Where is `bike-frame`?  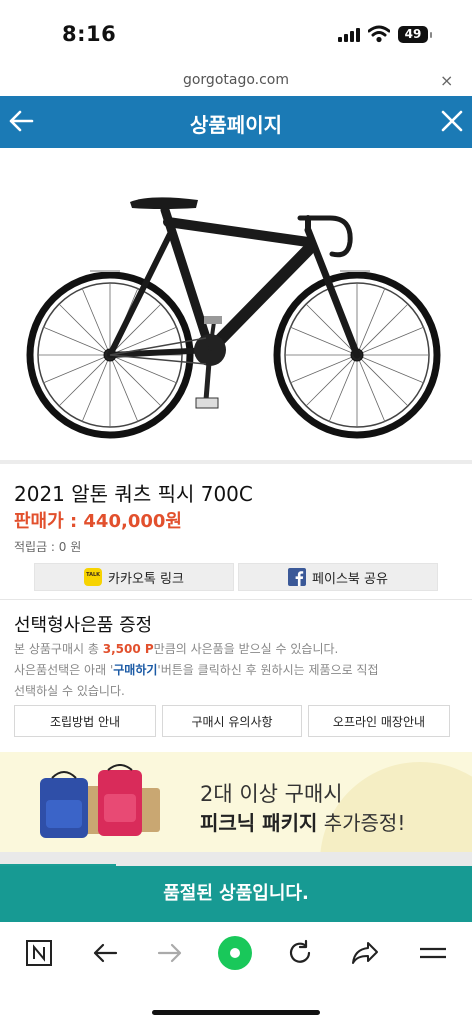
bike-frame is located at coordinates (234, 279).